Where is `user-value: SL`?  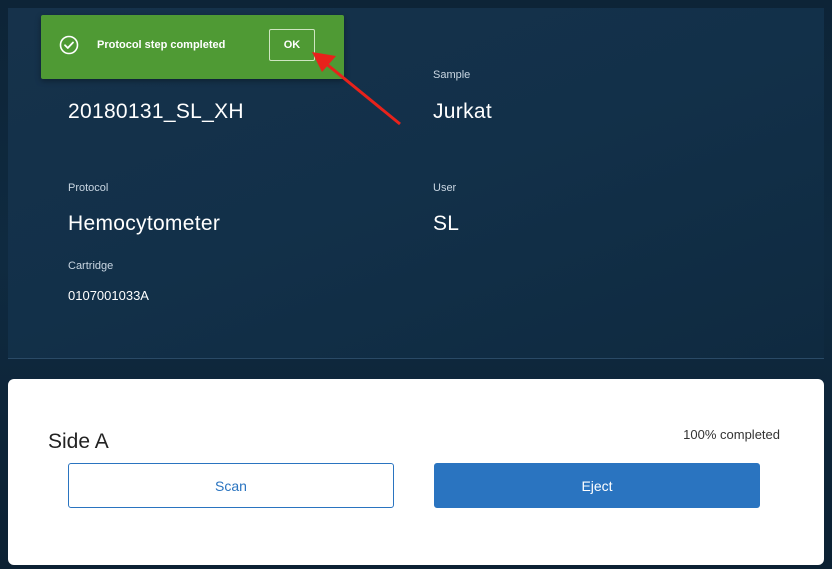 user-value: SL is located at coordinates (446, 223).